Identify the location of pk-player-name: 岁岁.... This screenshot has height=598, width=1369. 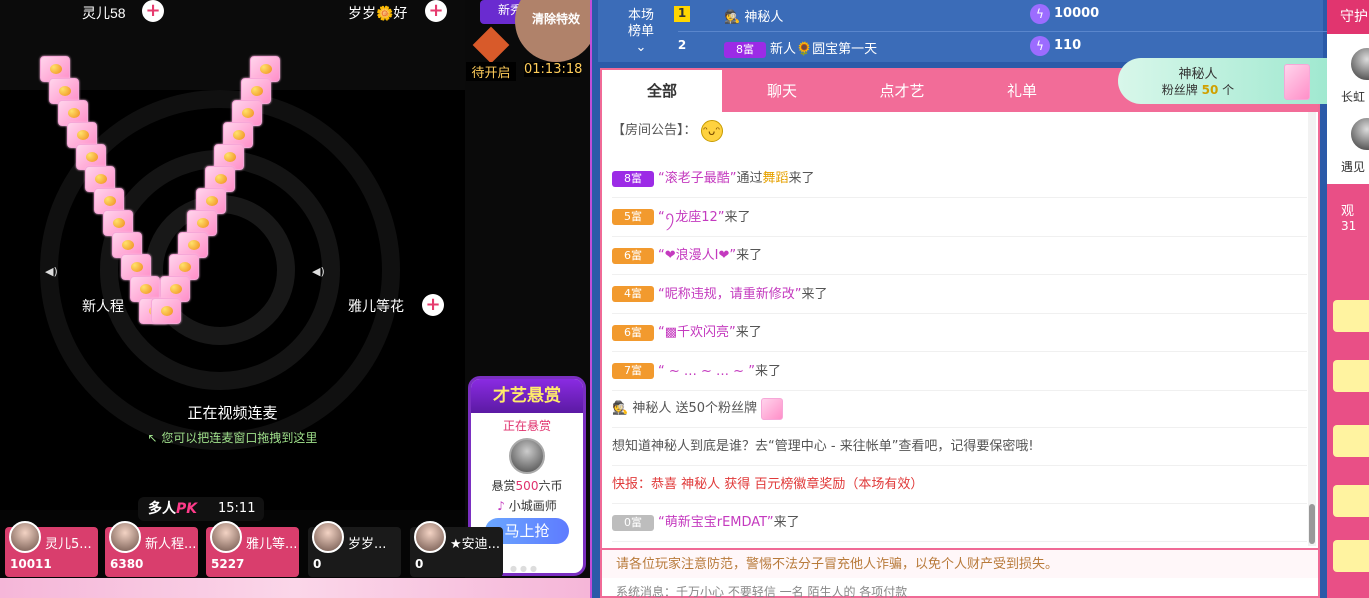
(367, 544).